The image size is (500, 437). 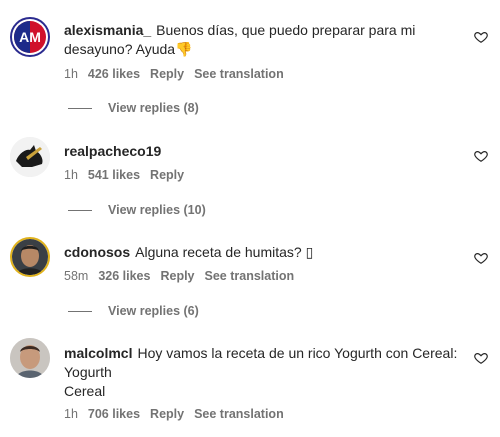 I want to click on comment-meta: 1h 706 likes Reply See translation, so click(x=179, y=414).